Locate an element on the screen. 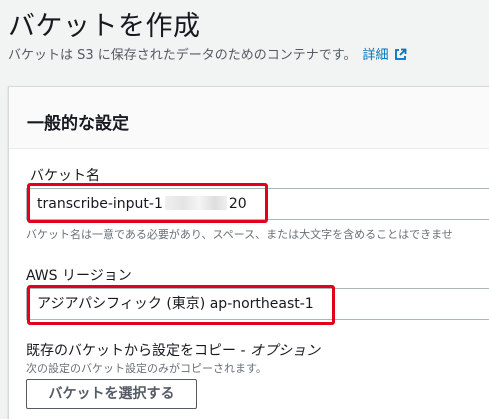 This screenshot has height=419, width=489. copy-settings-label: 既存のバケットから設定をコピー - オプション is located at coordinates (173, 350).